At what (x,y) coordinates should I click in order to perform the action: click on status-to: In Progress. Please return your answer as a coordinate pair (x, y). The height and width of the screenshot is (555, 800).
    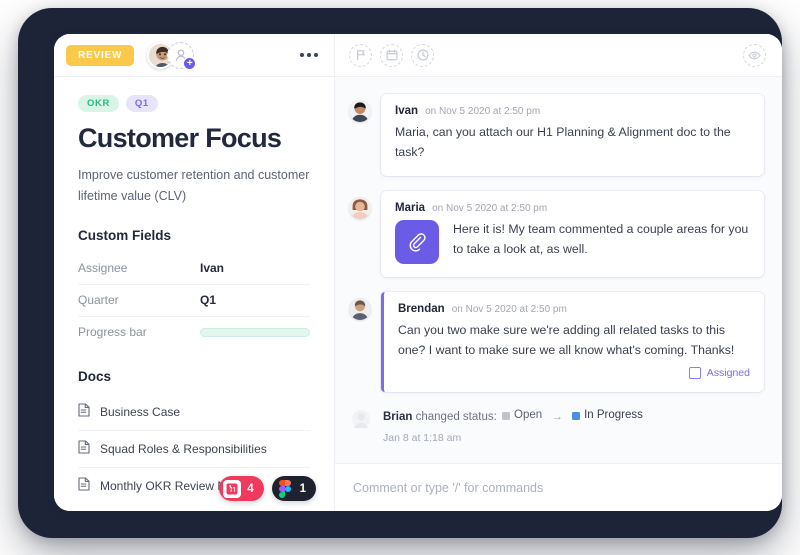
    Looking at the image, I should click on (607, 416).